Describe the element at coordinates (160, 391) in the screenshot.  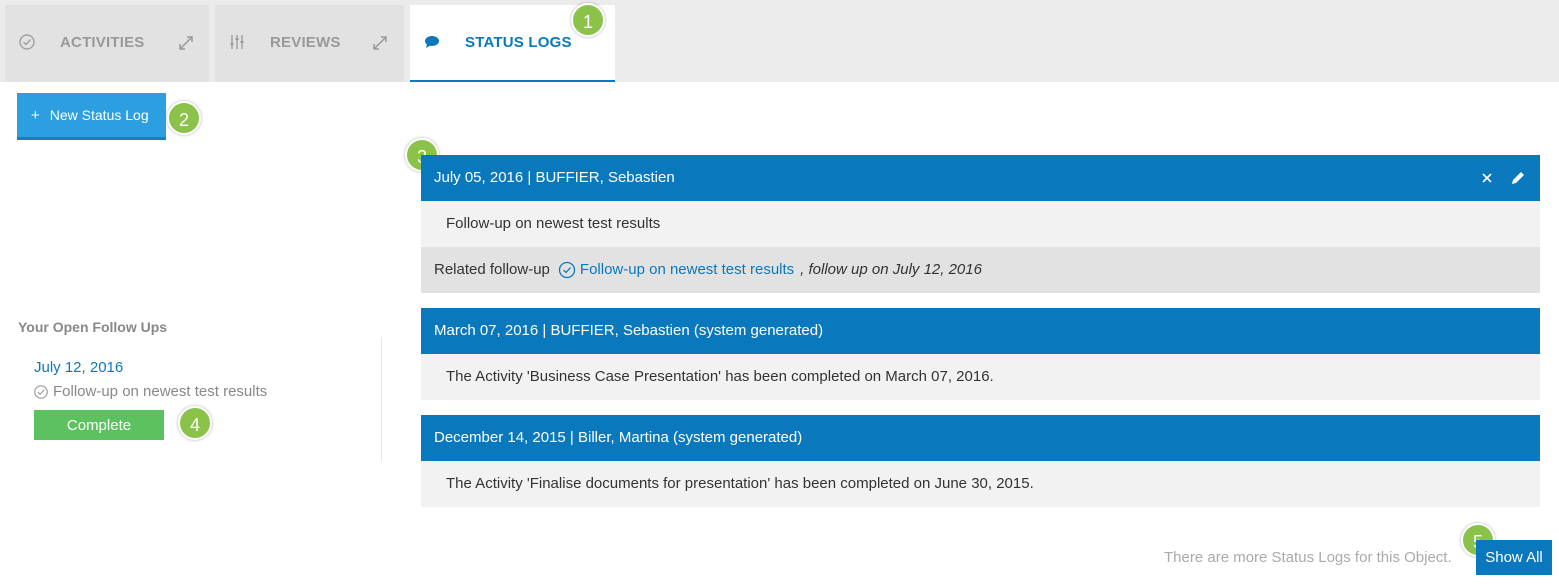
I see `follow-up-label: Follow-up on newest test results` at that location.